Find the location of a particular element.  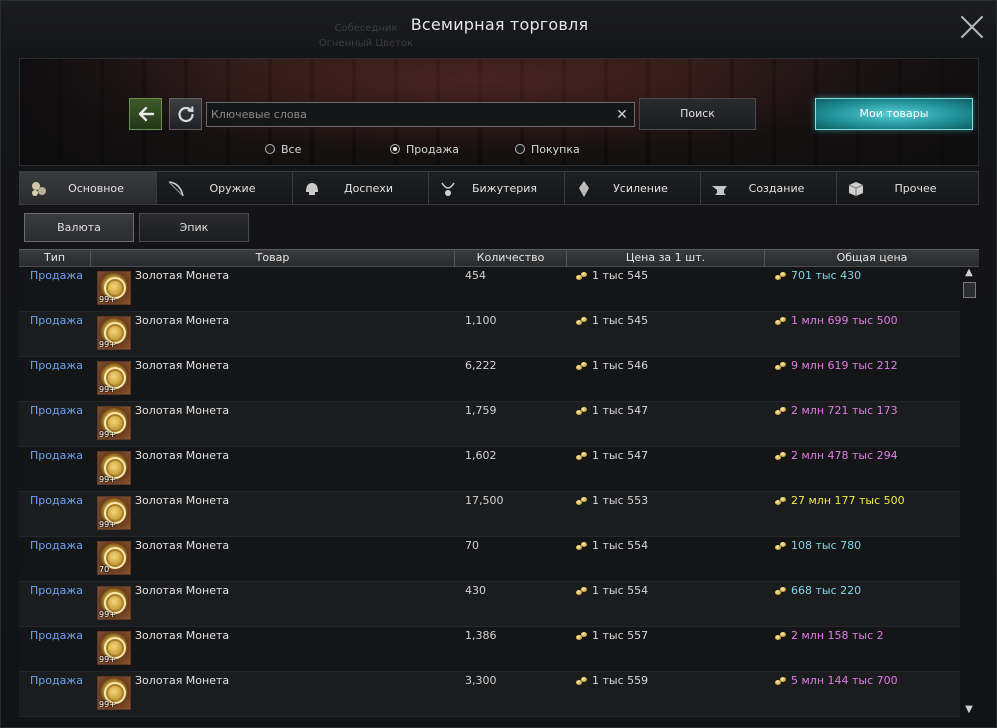

tab-armor: Доспехи is located at coordinates (360, 188).